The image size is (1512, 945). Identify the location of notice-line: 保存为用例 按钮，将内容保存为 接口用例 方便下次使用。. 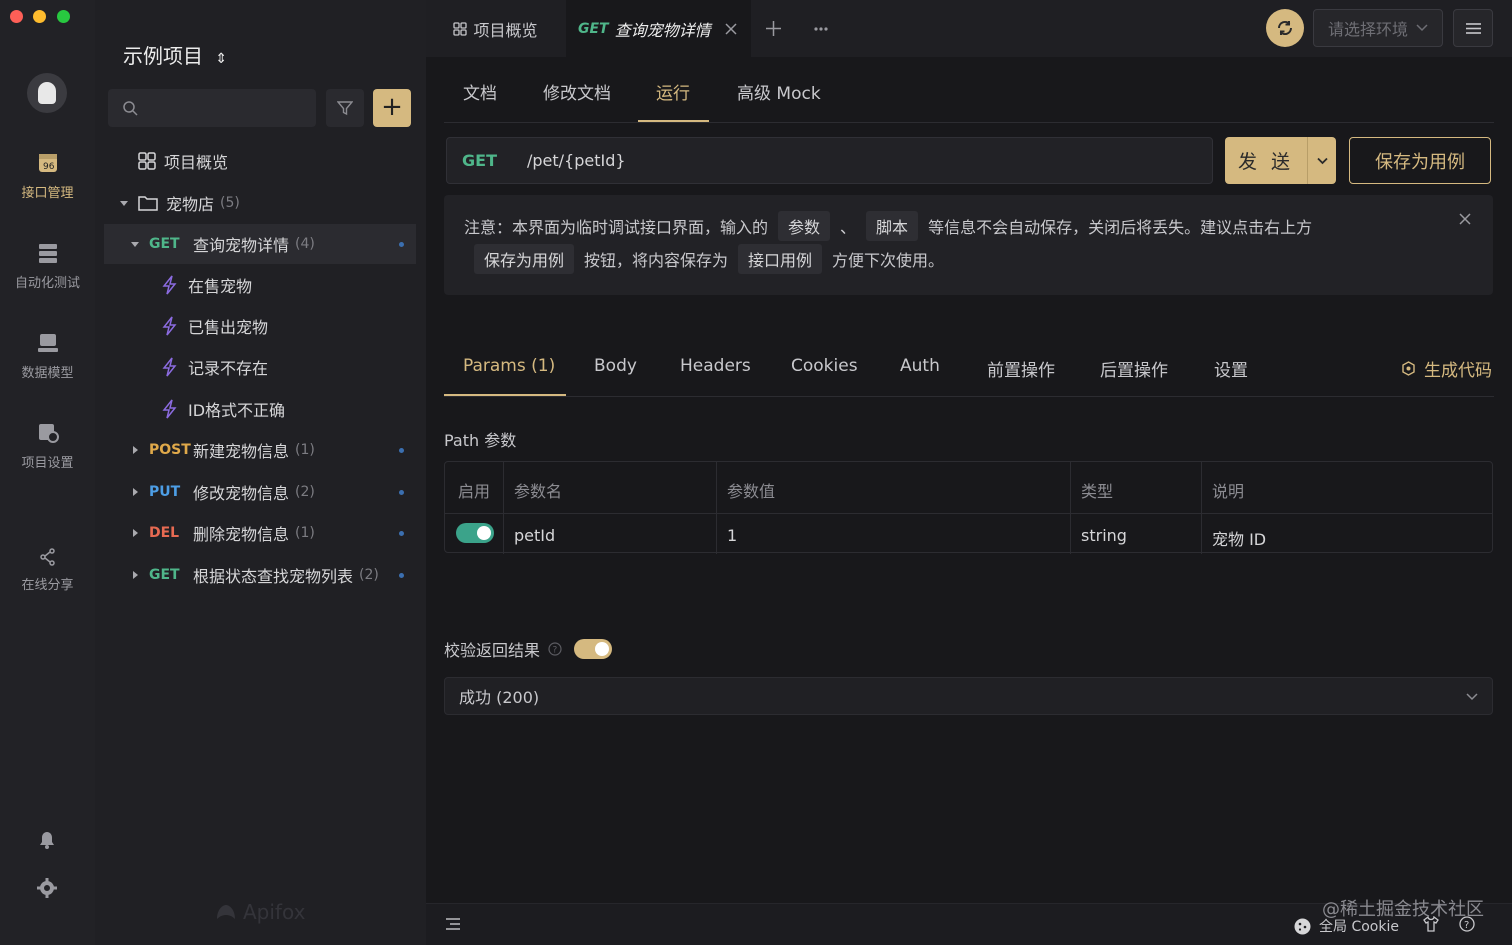
(704, 259).